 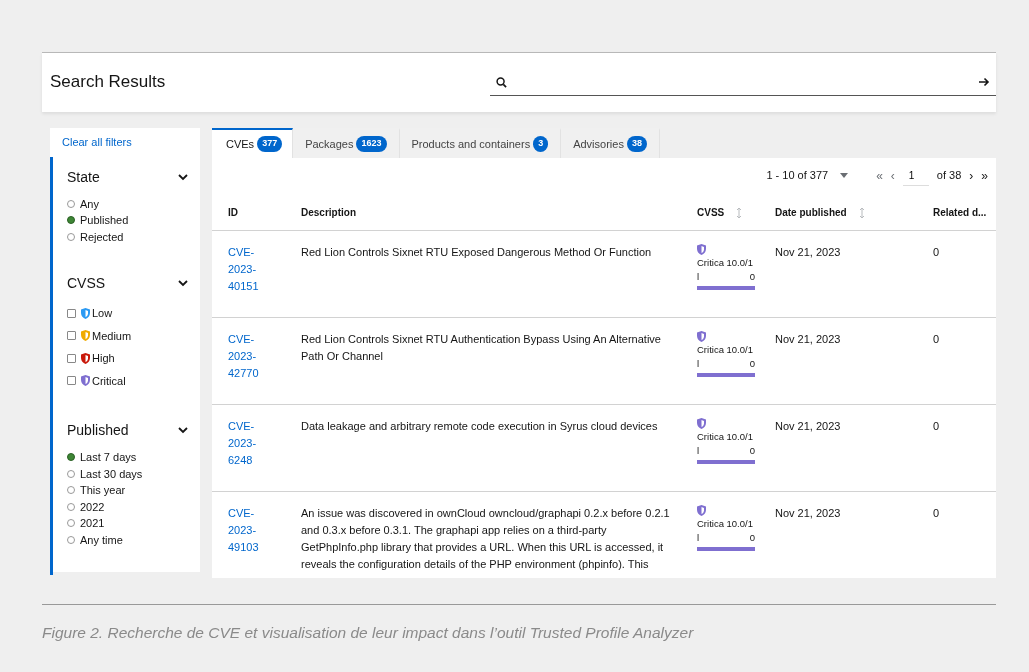 I want to click on tab: CVEs 377, so click(x=253, y=143).